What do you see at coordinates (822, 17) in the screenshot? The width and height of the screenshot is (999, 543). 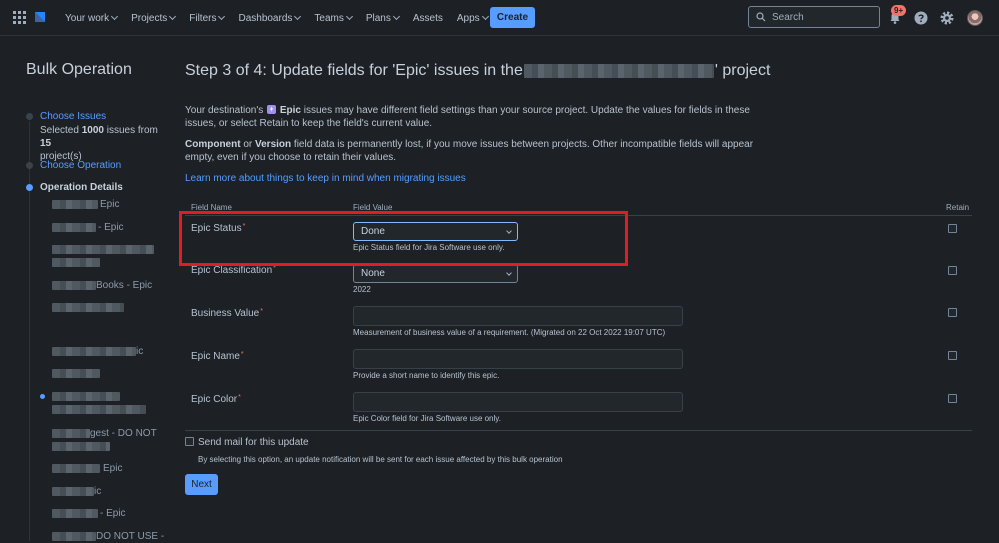 I see `search-input` at bounding box center [822, 17].